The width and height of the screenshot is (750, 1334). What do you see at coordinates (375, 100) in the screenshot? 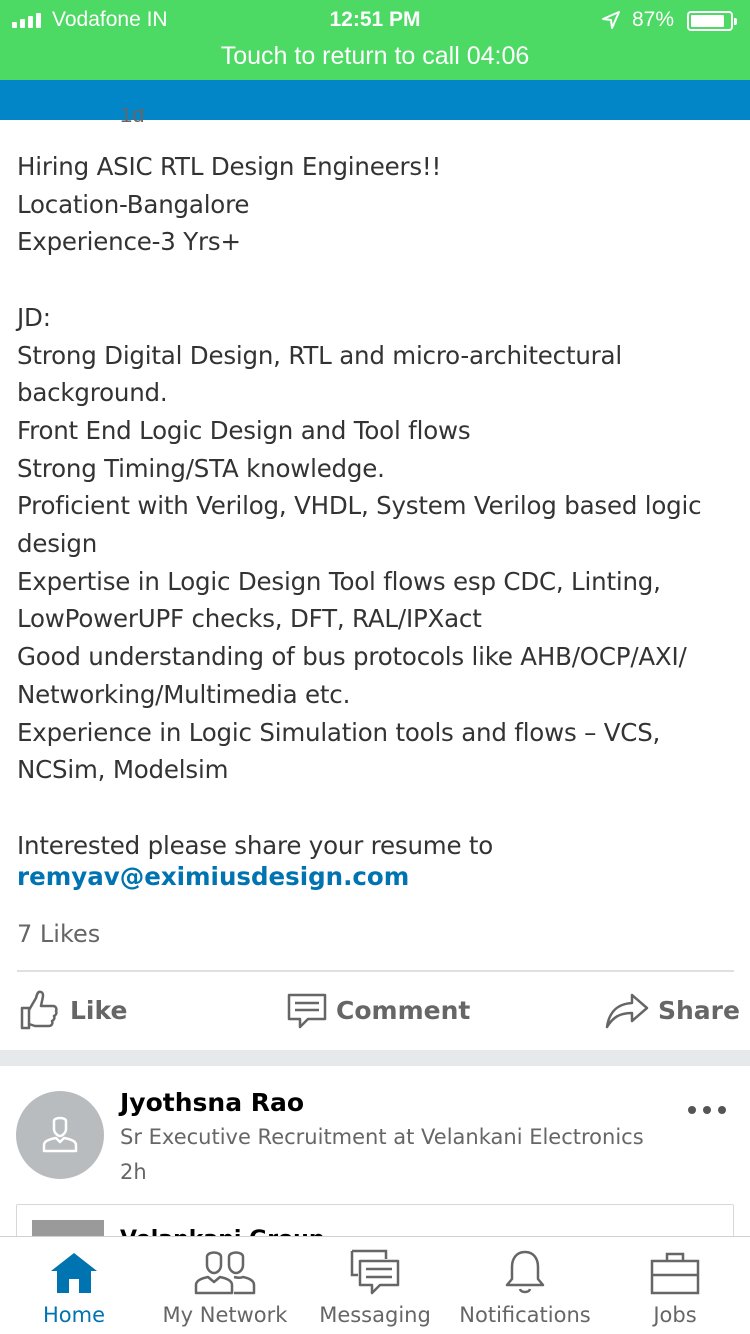
I see `app-header-bar` at bounding box center [375, 100].